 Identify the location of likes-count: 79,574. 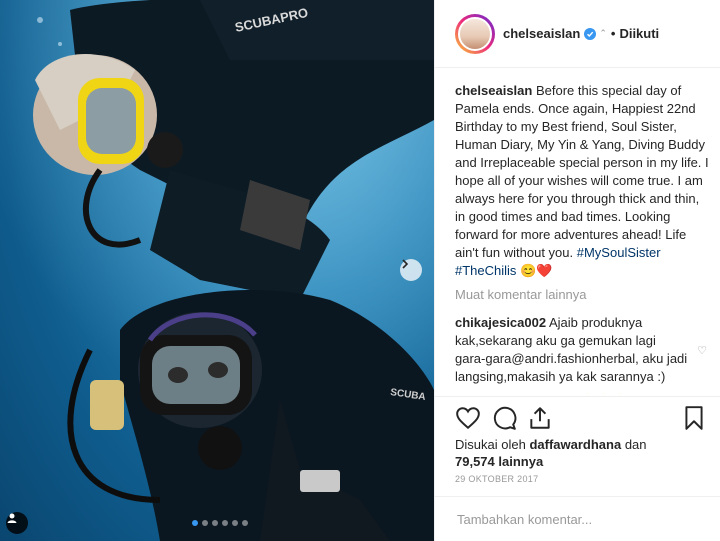
(475, 461).